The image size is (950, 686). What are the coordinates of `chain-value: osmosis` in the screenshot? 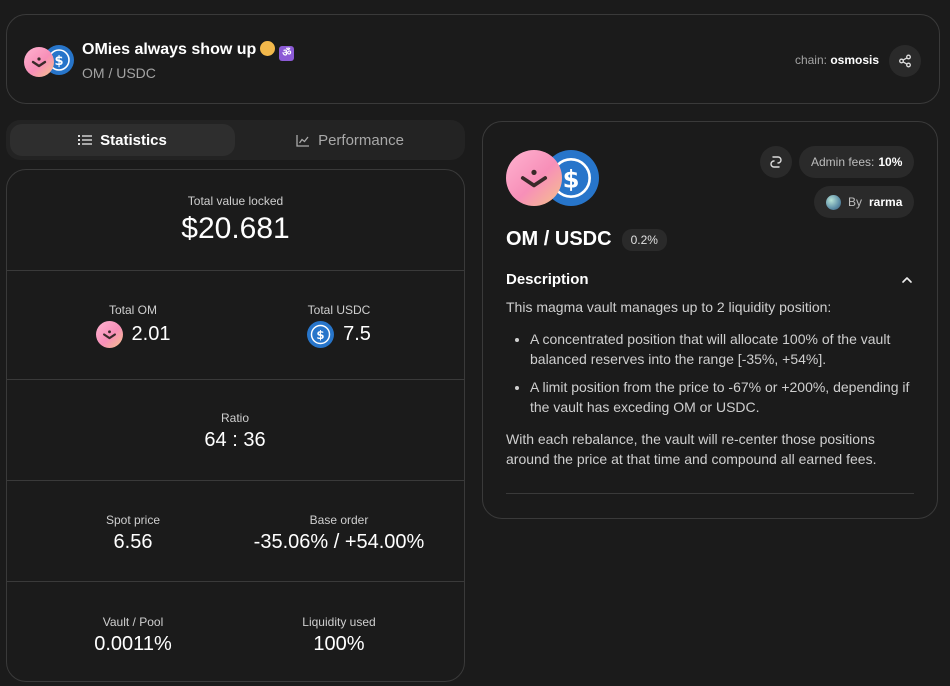 It's located at (854, 60).